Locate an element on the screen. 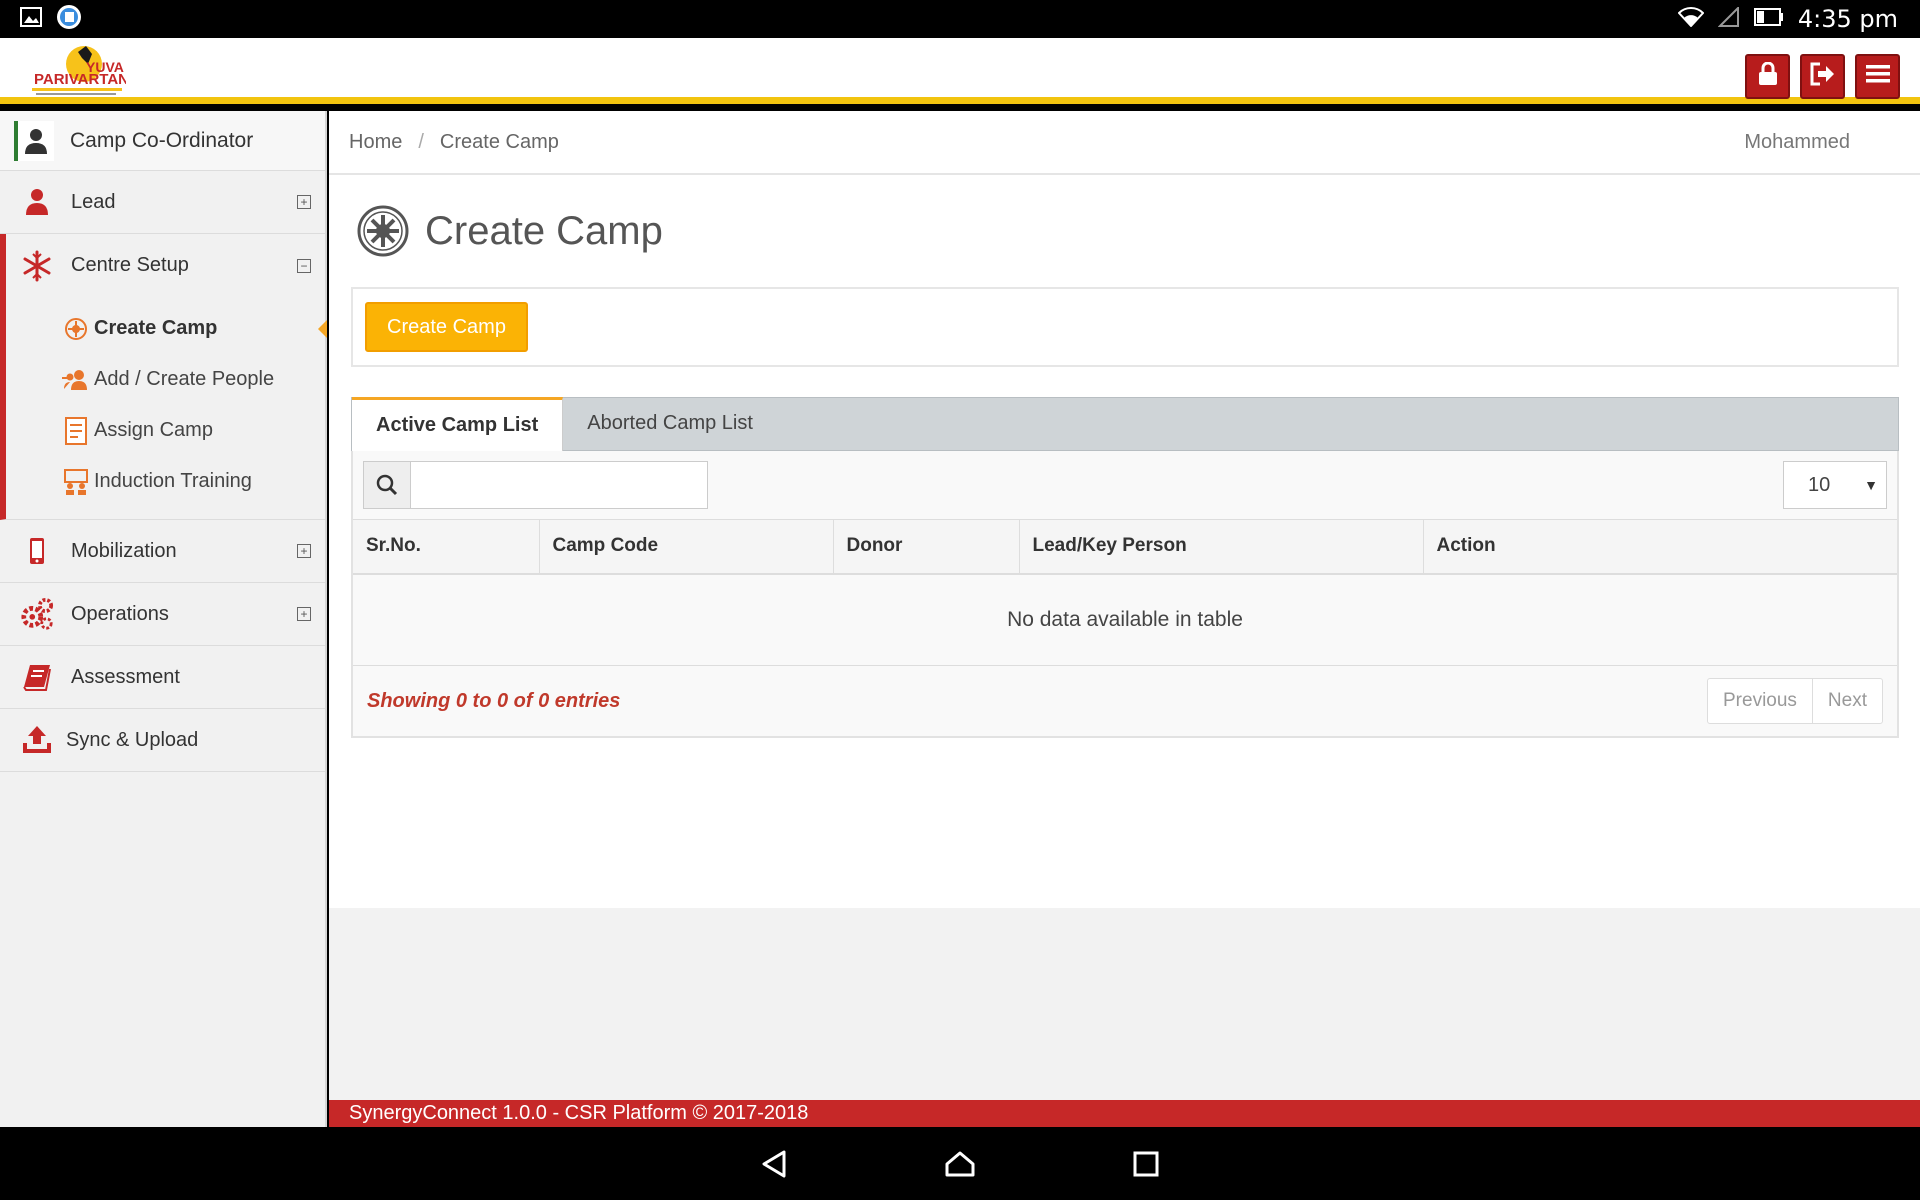  breadcrumb-current: Create Camp is located at coordinates (499, 141).